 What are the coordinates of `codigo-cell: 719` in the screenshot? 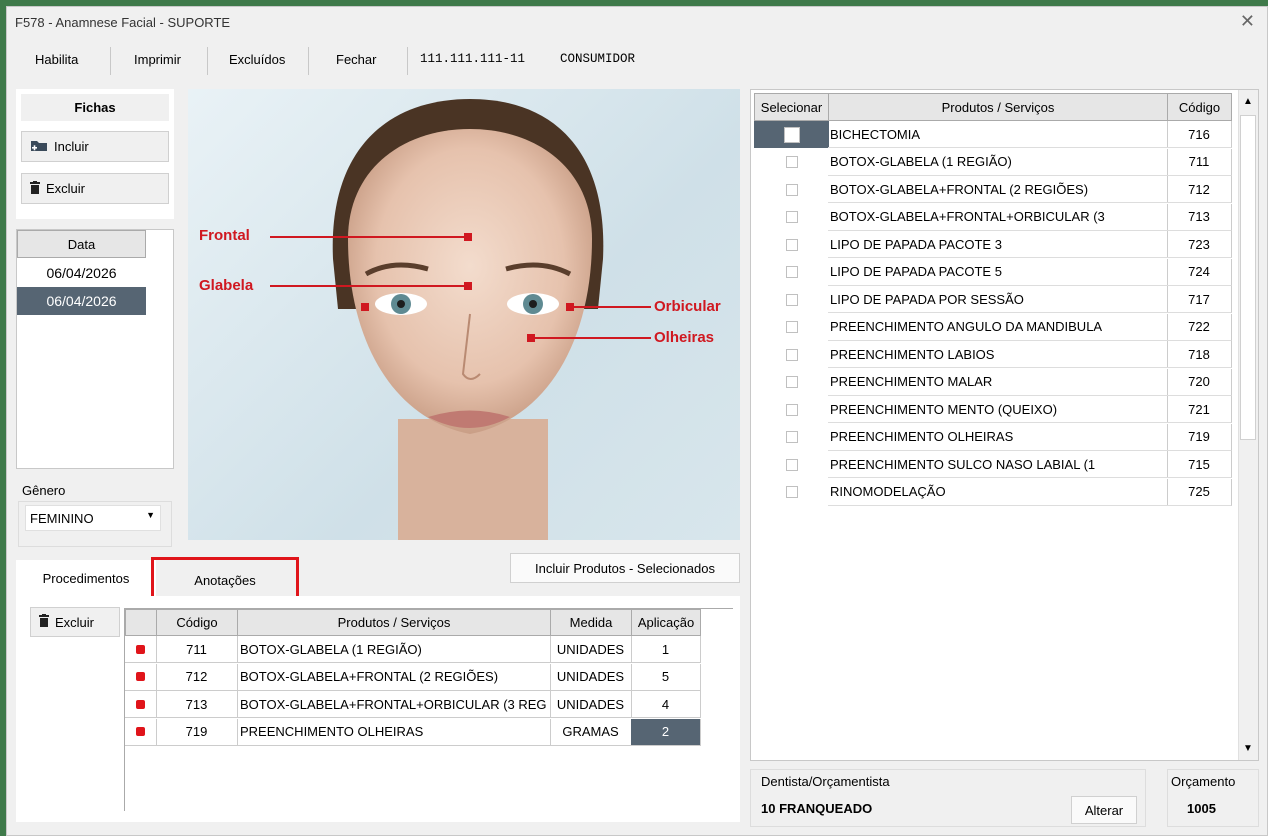 It's located at (197, 732).